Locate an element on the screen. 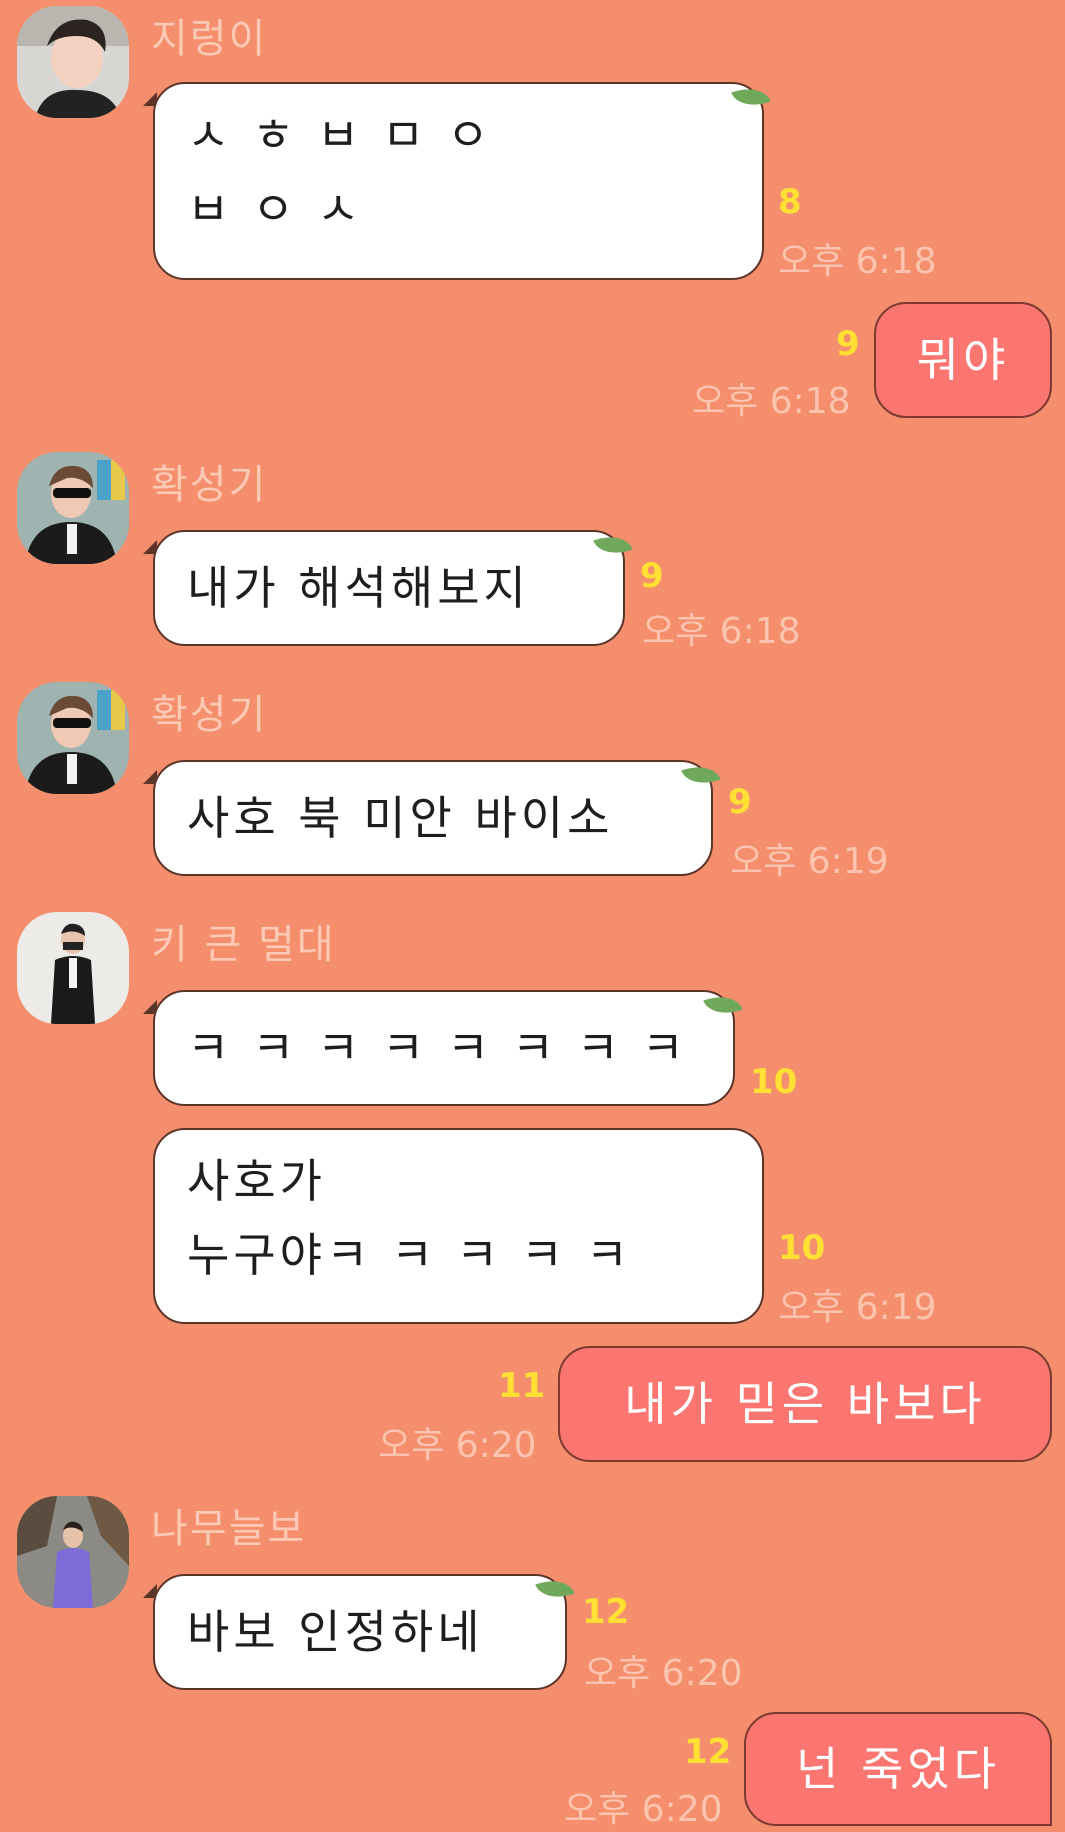 The width and height of the screenshot is (1065, 1832). my-message-bubble: 넌 죽었다 is located at coordinates (898, 1769).